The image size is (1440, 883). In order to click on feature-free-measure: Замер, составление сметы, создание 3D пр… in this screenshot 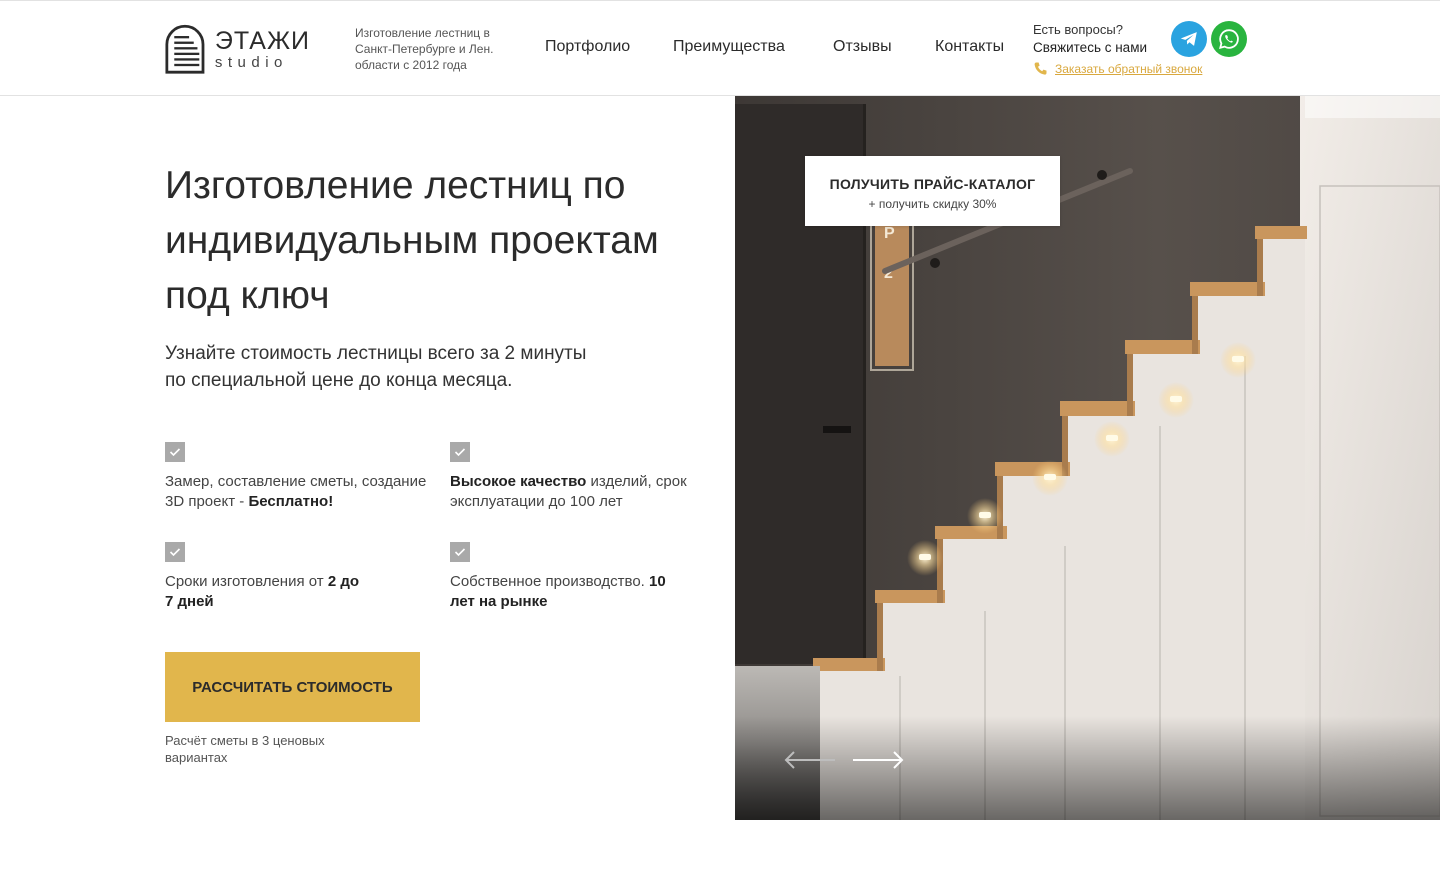, I will do `click(300, 477)`.